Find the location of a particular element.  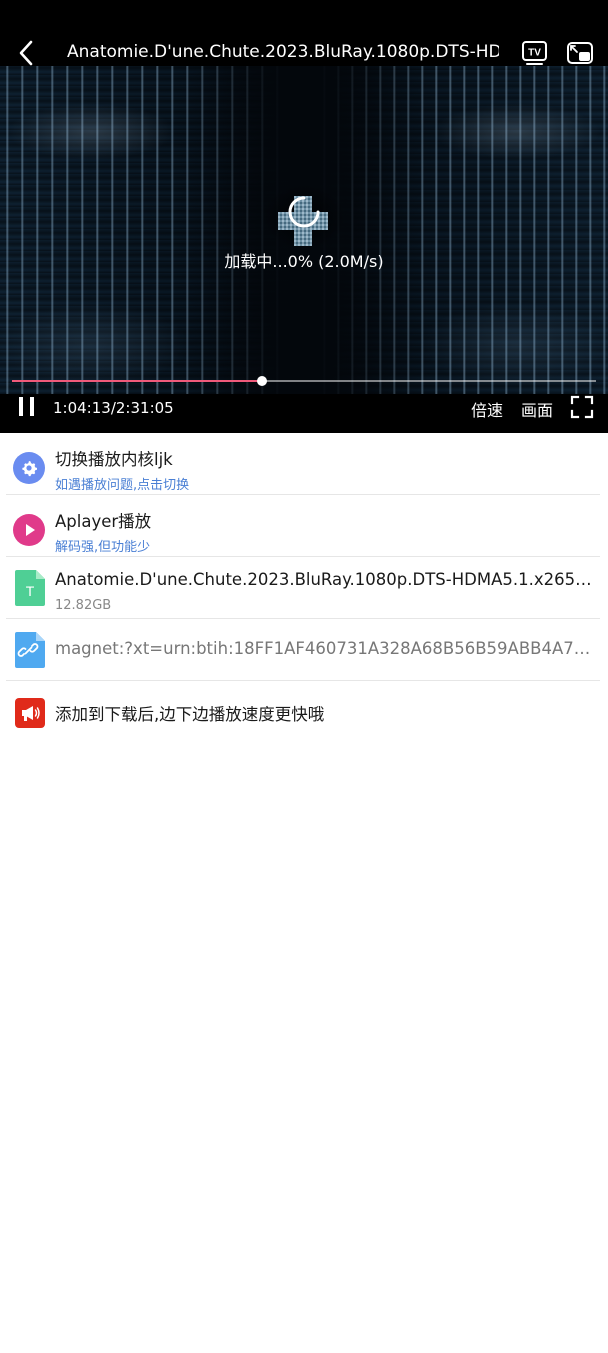

tv-cast-icon: TV is located at coordinates (535, 54).